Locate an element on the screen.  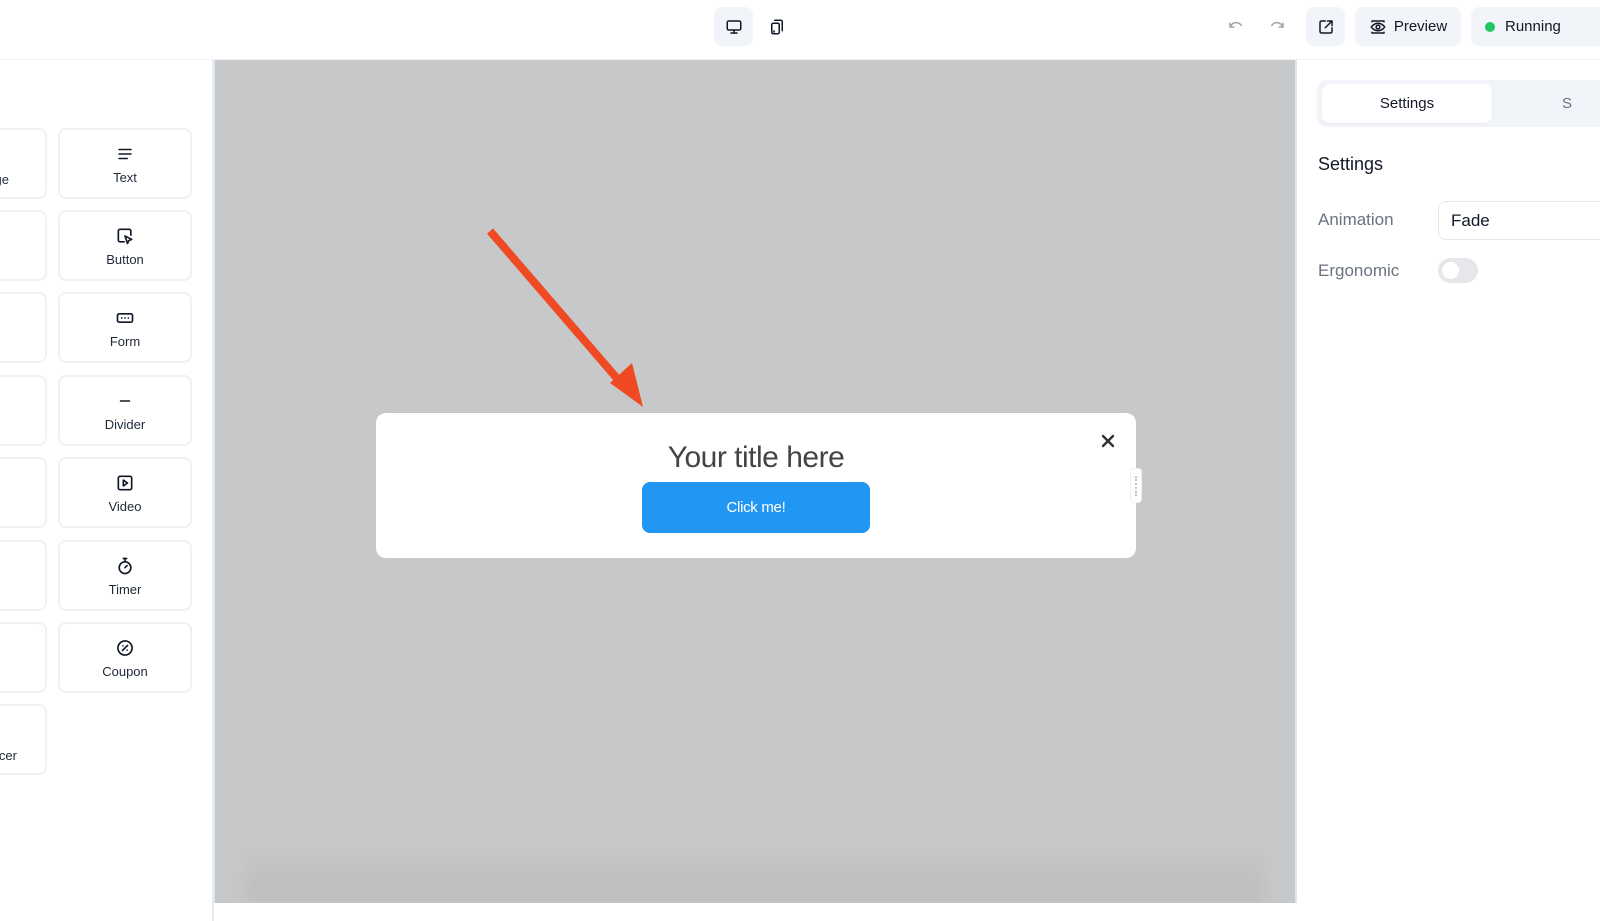
status-label: Running is located at coordinates (1533, 26).